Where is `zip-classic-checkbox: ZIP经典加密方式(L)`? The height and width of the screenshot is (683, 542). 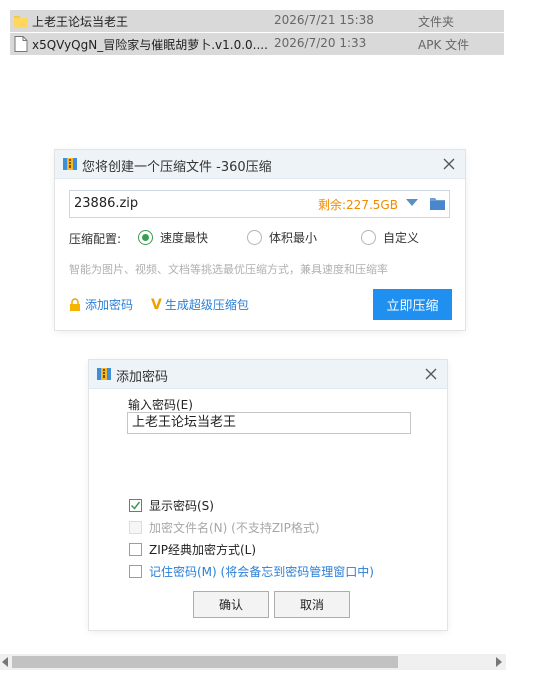 zip-classic-checkbox: ZIP经典加密方式(L) is located at coordinates (192, 549).